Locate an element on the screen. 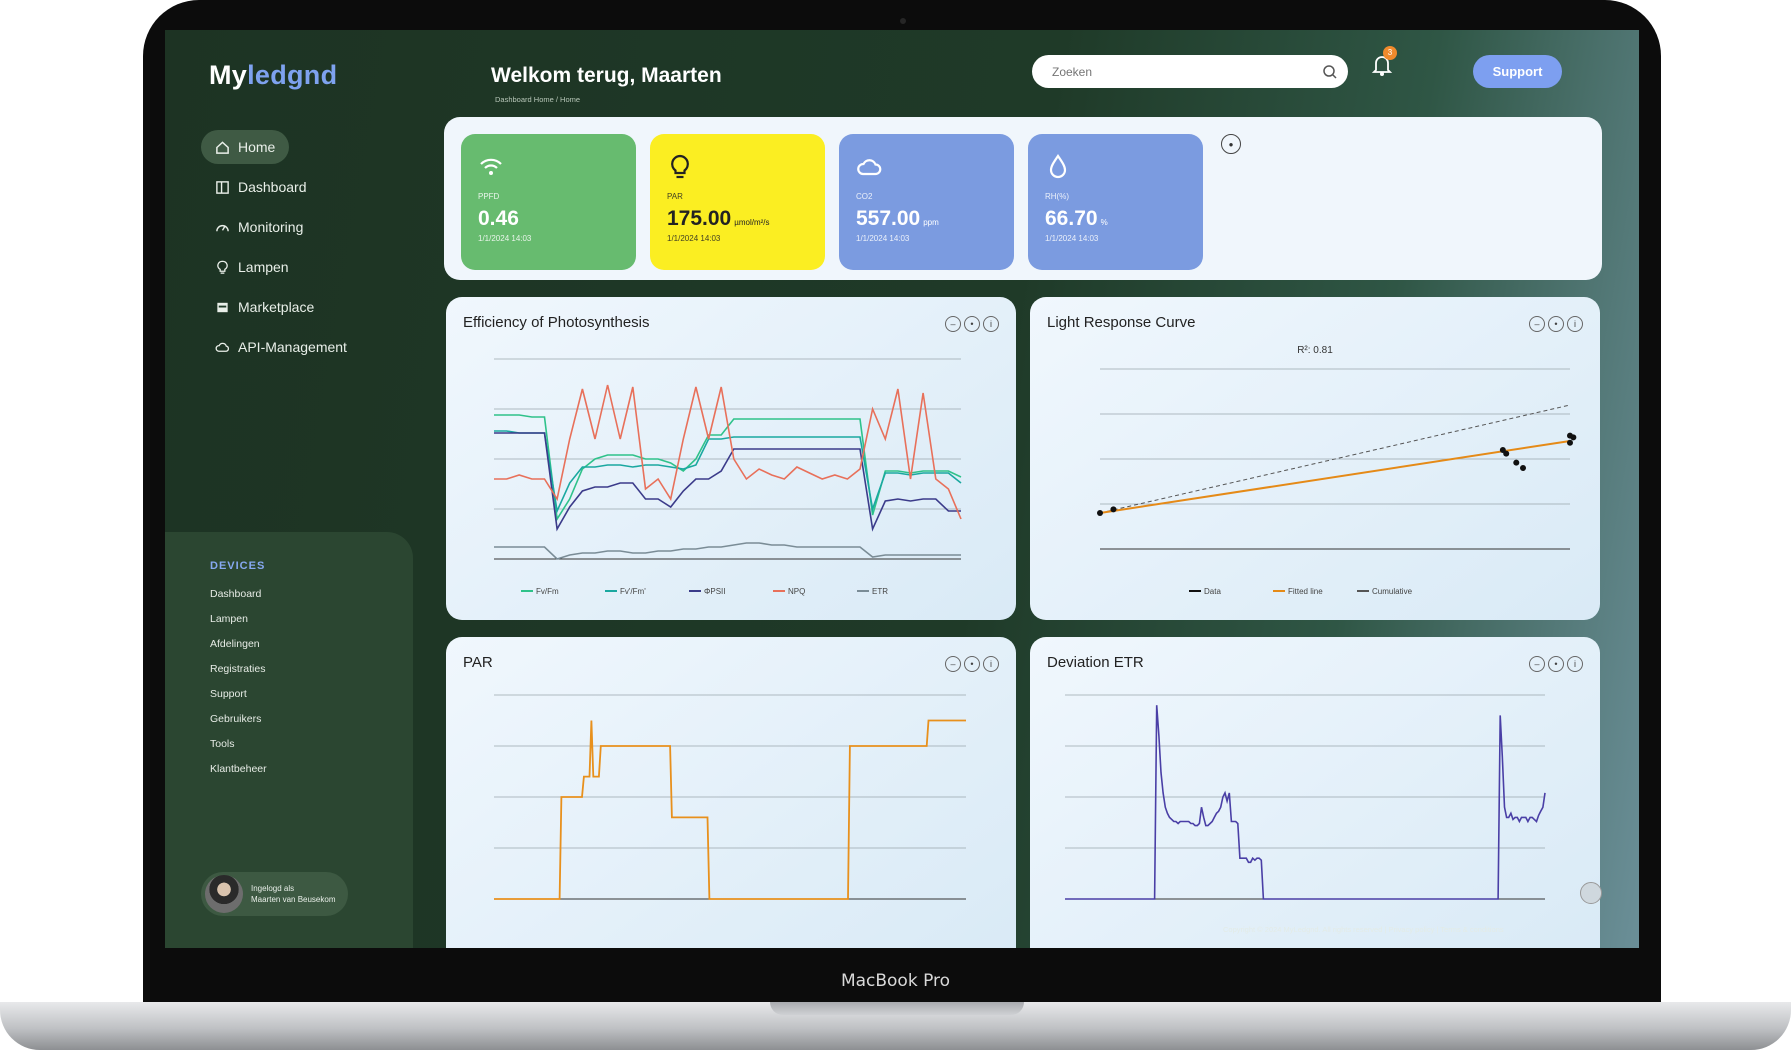  sidebar-item-monitoring: Monitoring is located at coordinates (259, 227).